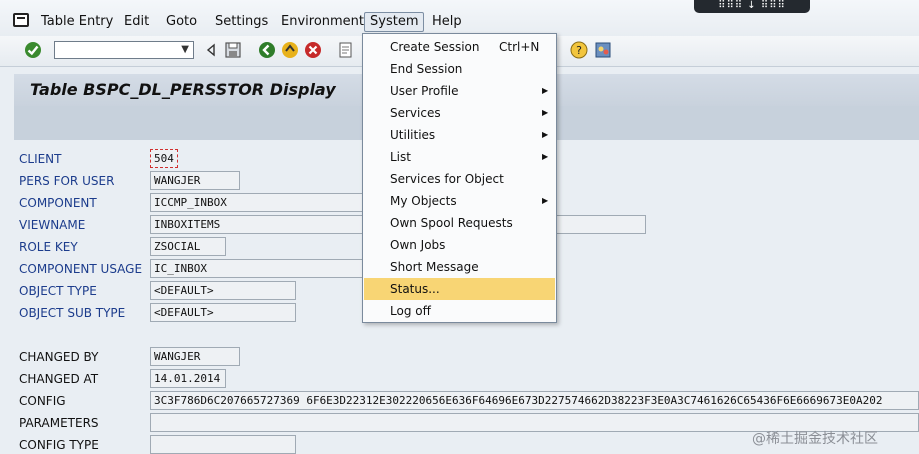 The width and height of the screenshot is (919, 454). Describe the element at coordinates (188, 378) in the screenshot. I see `changed-at-field: 14.01.2014` at that location.